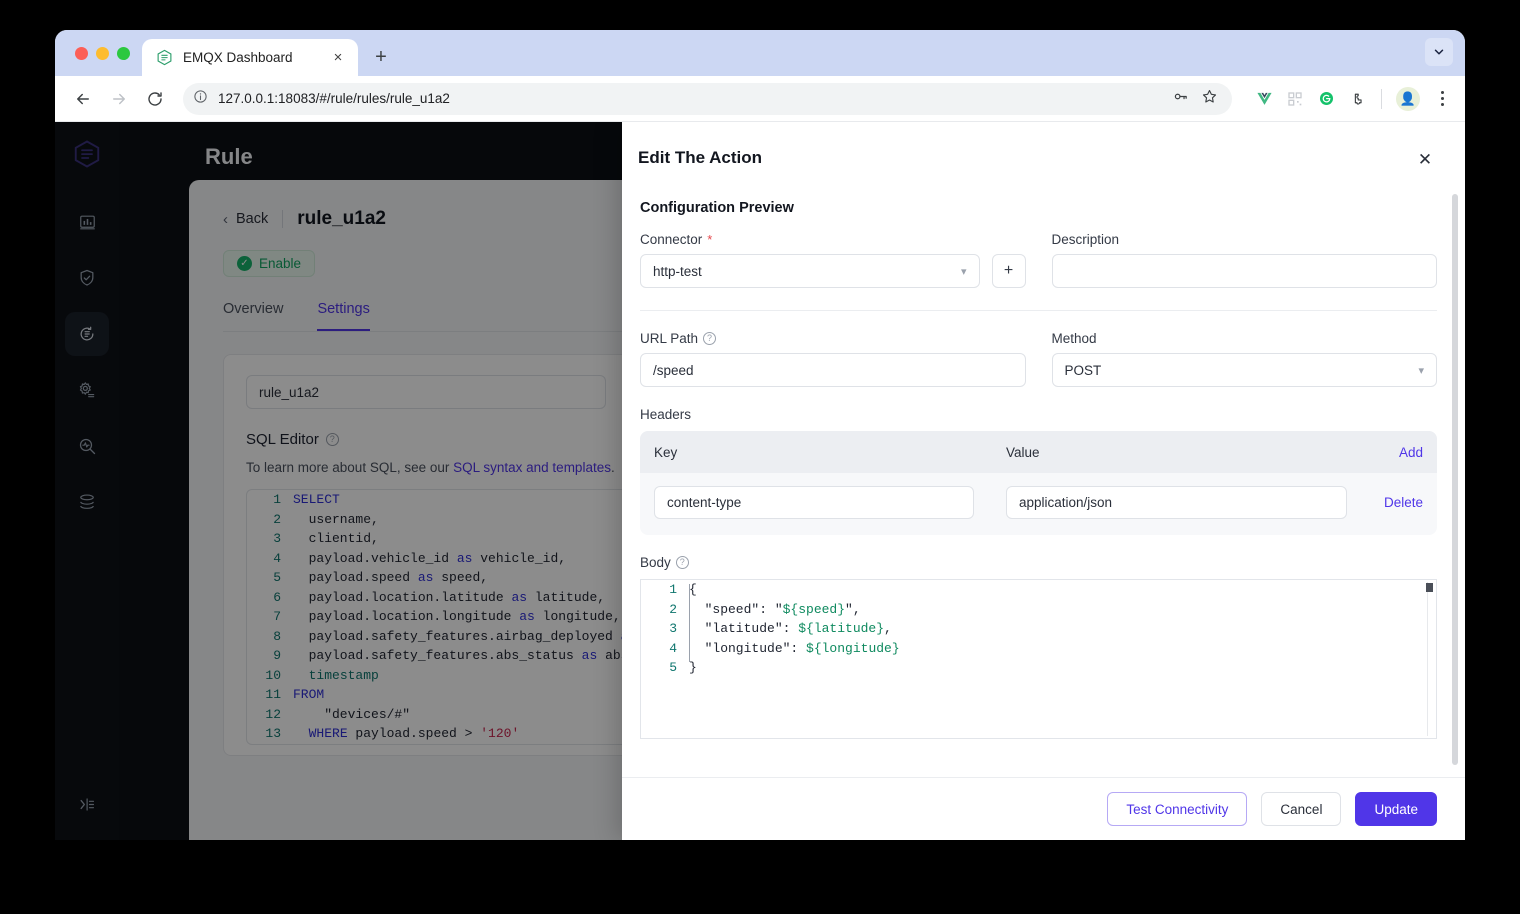 This screenshot has width=1520, height=914. Describe the element at coordinates (1264, 99) in the screenshot. I see `vue-devtools-icon` at that location.